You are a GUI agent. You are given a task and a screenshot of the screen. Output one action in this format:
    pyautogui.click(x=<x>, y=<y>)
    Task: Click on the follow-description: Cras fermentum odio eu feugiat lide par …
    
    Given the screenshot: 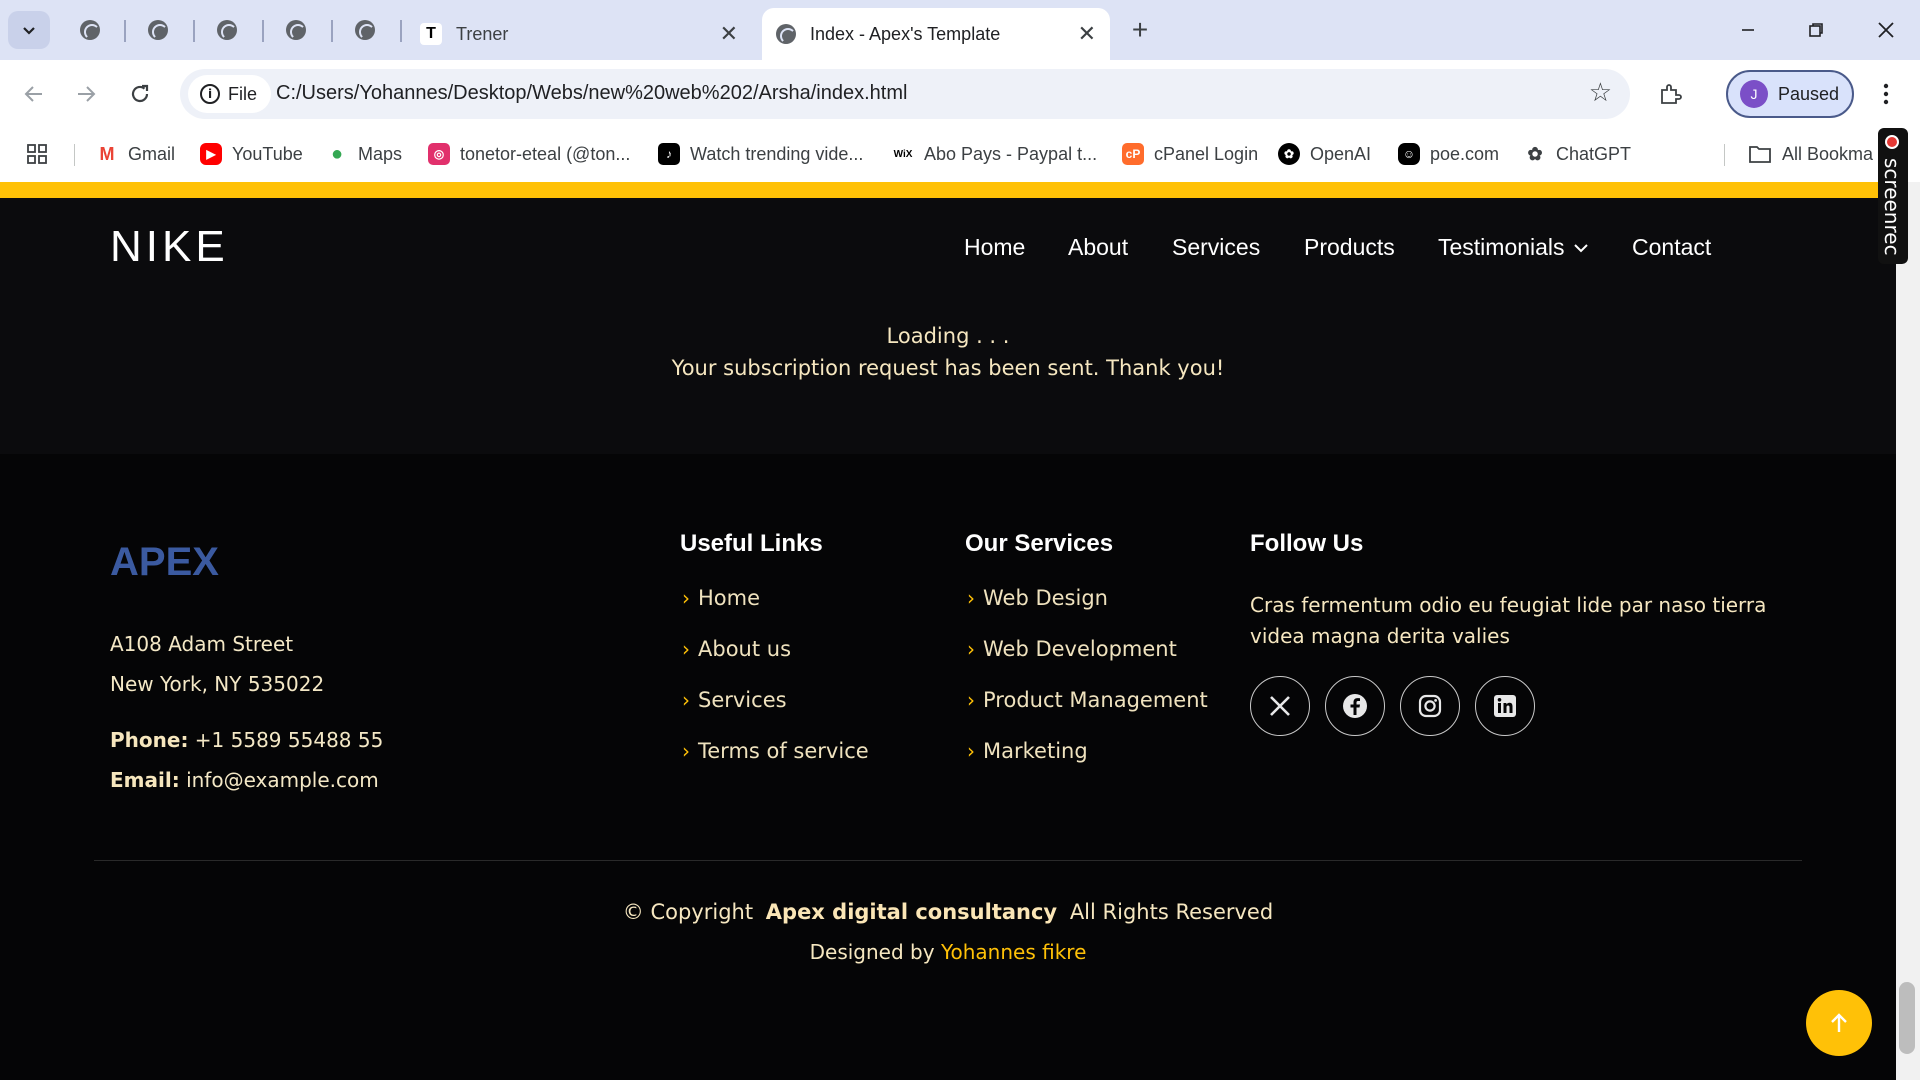 What is the action you would take?
    pyautogui.click(x=1508, y=620)
    